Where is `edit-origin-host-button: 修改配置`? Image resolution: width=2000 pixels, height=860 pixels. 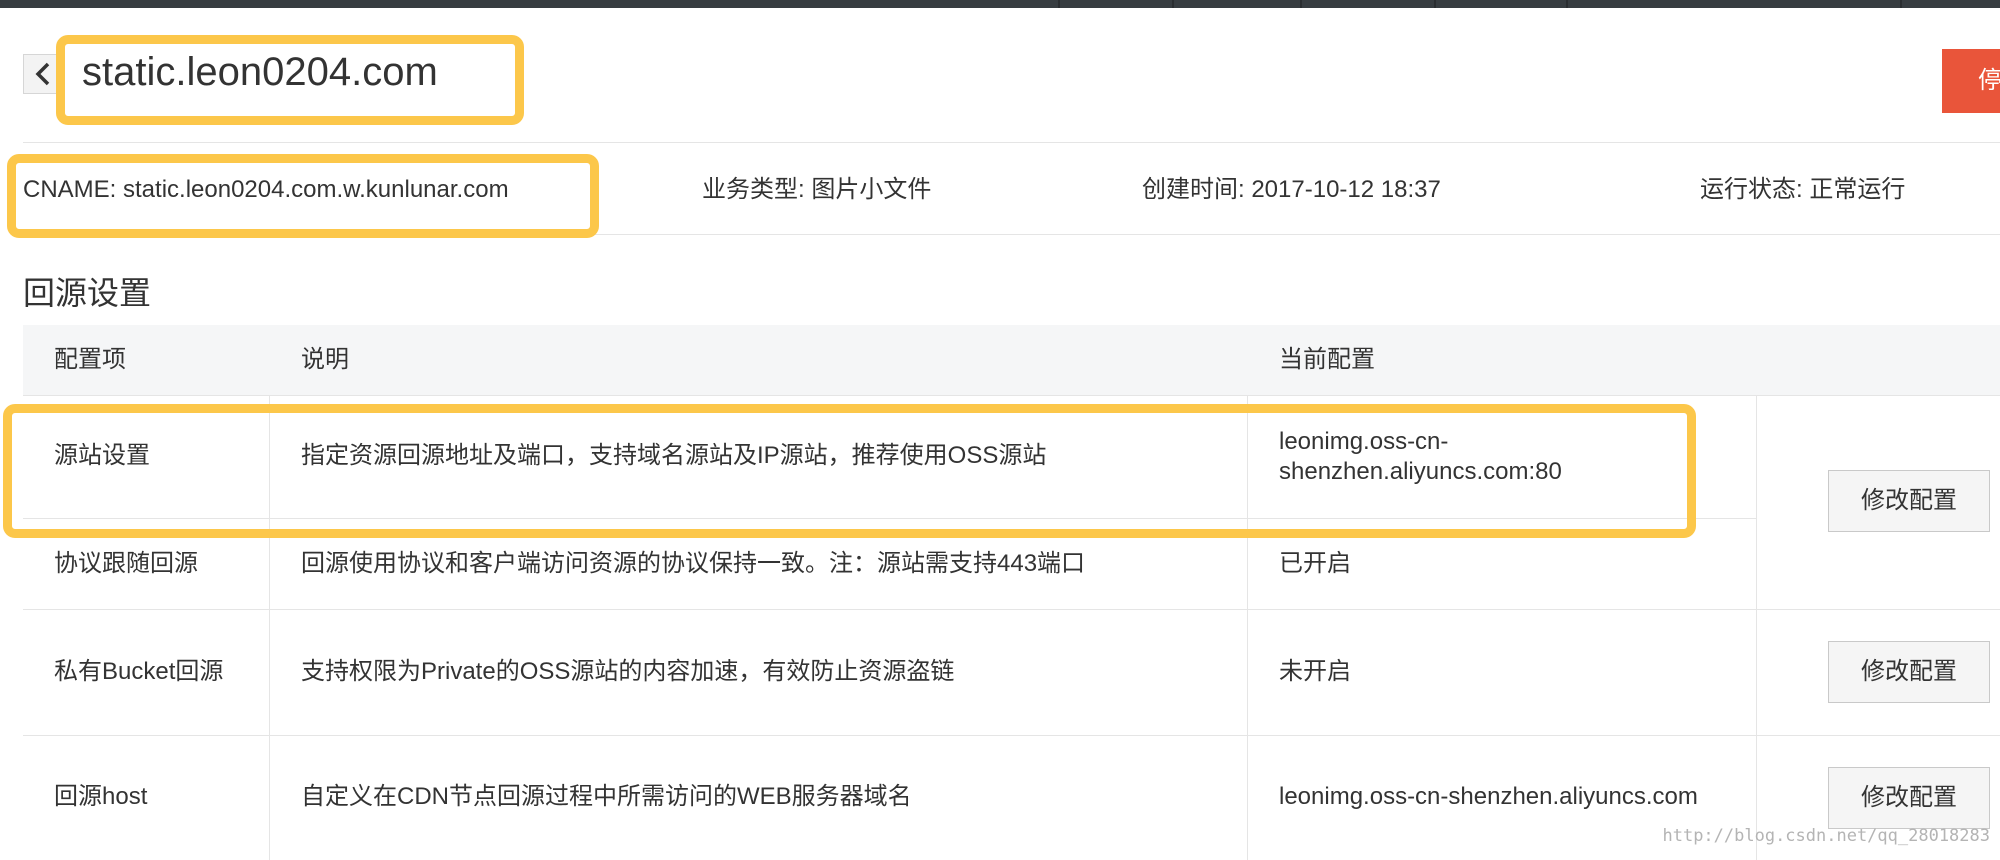 edit-origin-host-button: 修改配置 is located at coordinates (1909, 798).